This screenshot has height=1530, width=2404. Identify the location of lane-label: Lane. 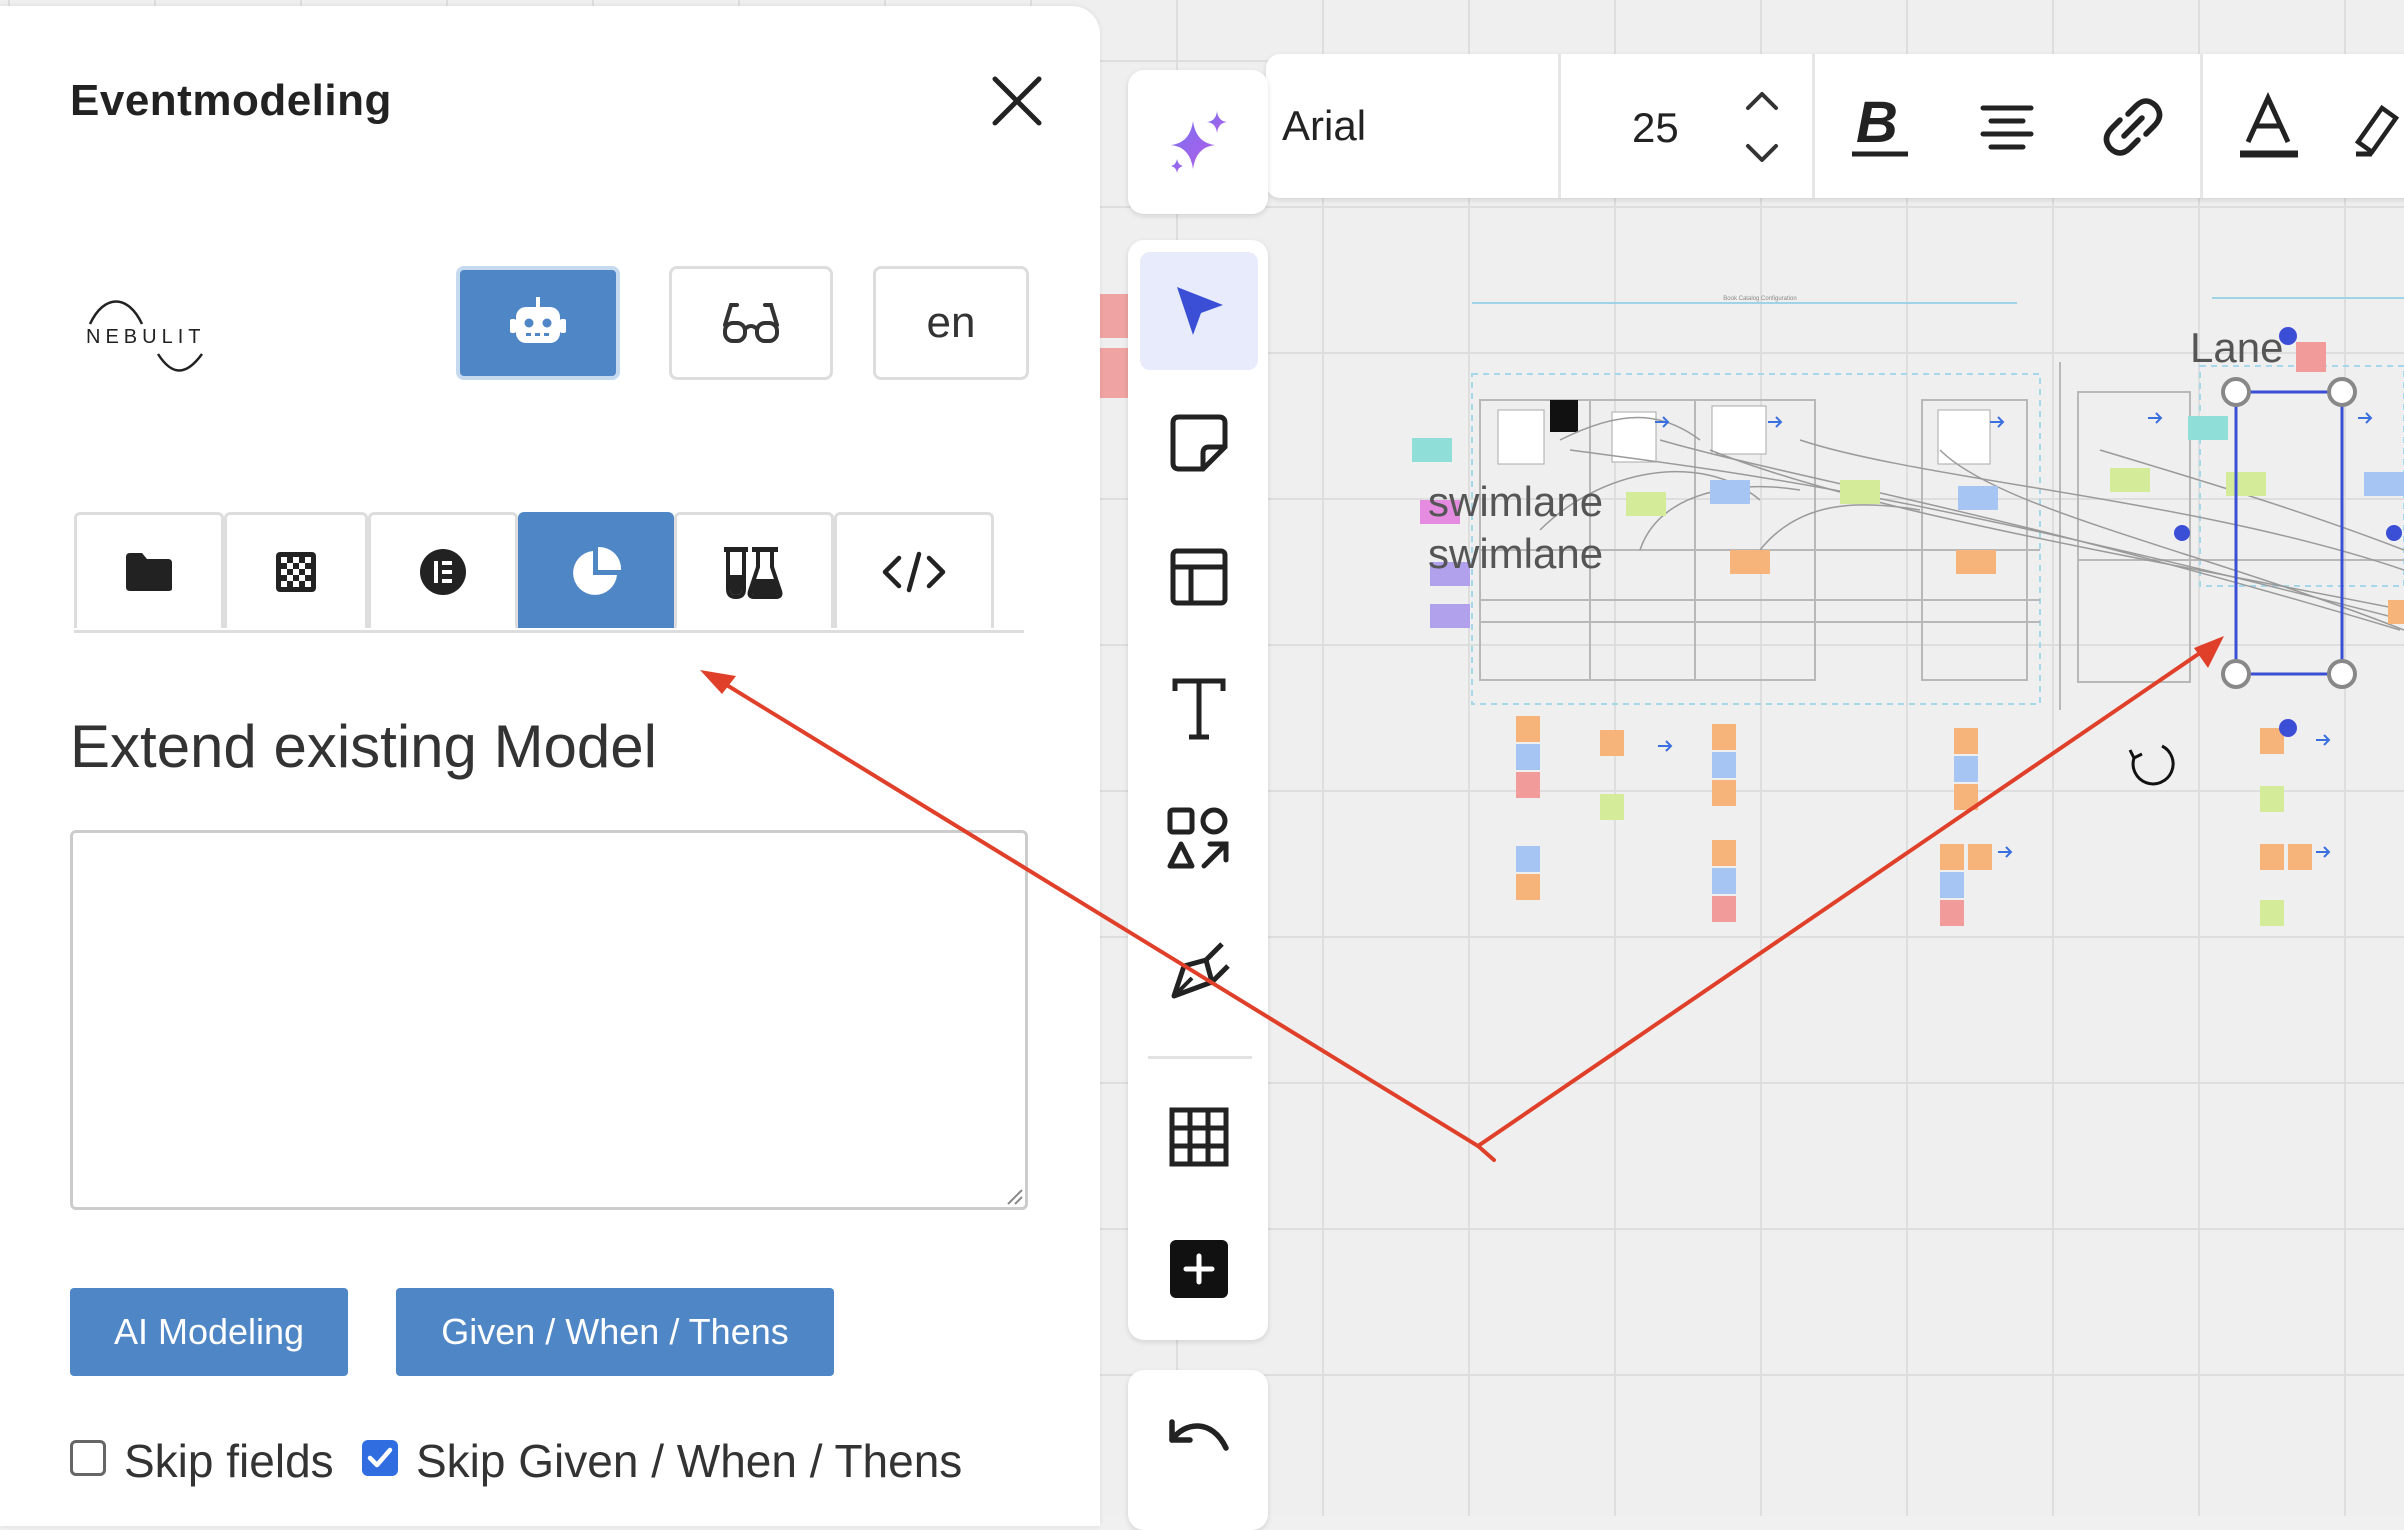
(2237, 347).